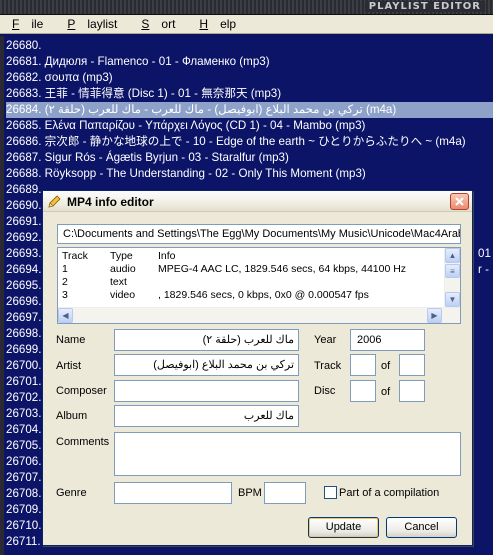  What do you see at coordinates (206, 365) in the screenshot?
I see `artist-field: تركي بن محمد البلاع (ابوفيصل)` at bounding box center [206, 365].